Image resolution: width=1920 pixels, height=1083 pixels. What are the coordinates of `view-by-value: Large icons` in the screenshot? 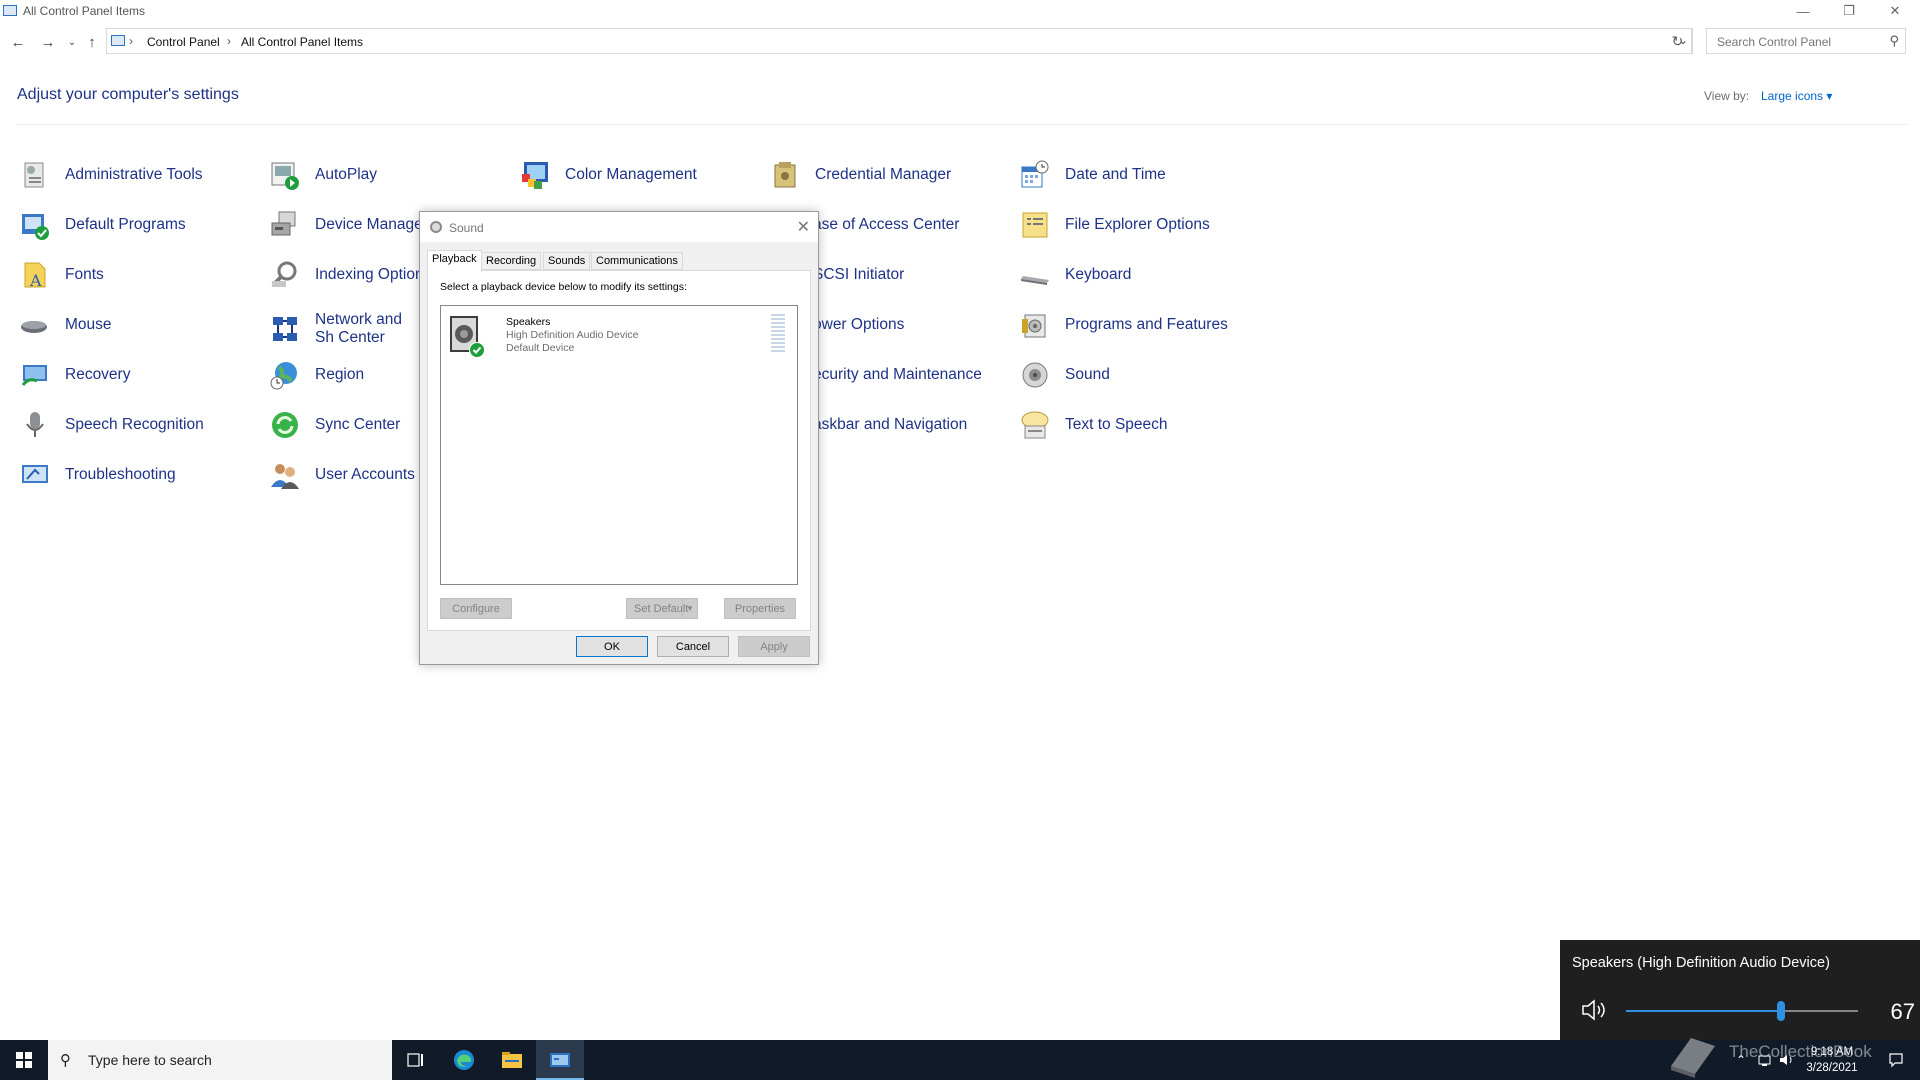 It's located at (1792, 96).